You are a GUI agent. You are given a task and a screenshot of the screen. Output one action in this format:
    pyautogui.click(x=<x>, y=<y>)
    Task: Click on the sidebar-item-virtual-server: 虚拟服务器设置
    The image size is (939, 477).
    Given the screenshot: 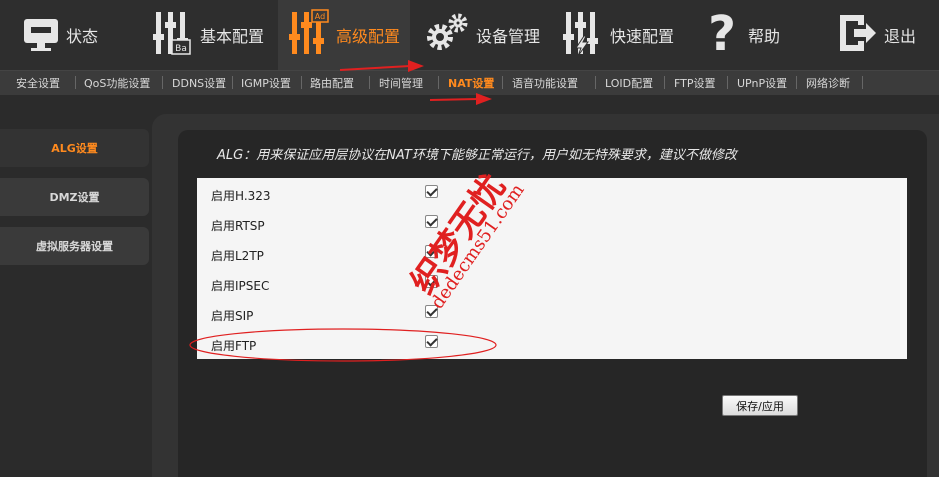 What is the action you would take?
    pyautogui.click(x=74, y=246)
    